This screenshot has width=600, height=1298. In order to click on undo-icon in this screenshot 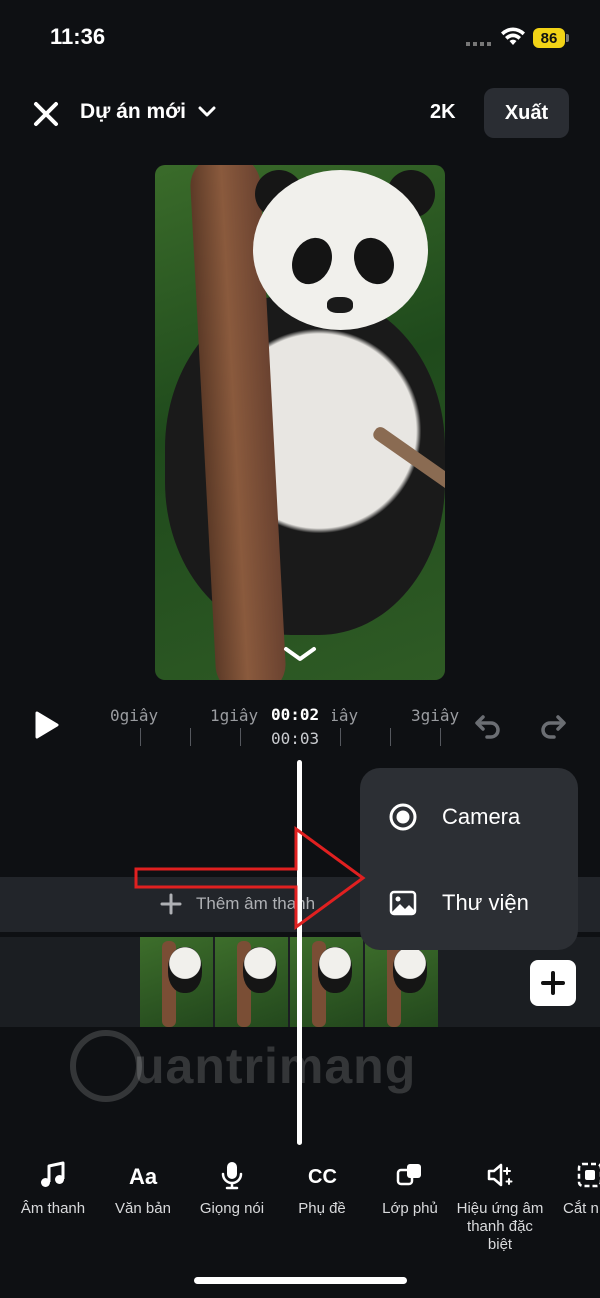, I will do `click(488, 726)`.